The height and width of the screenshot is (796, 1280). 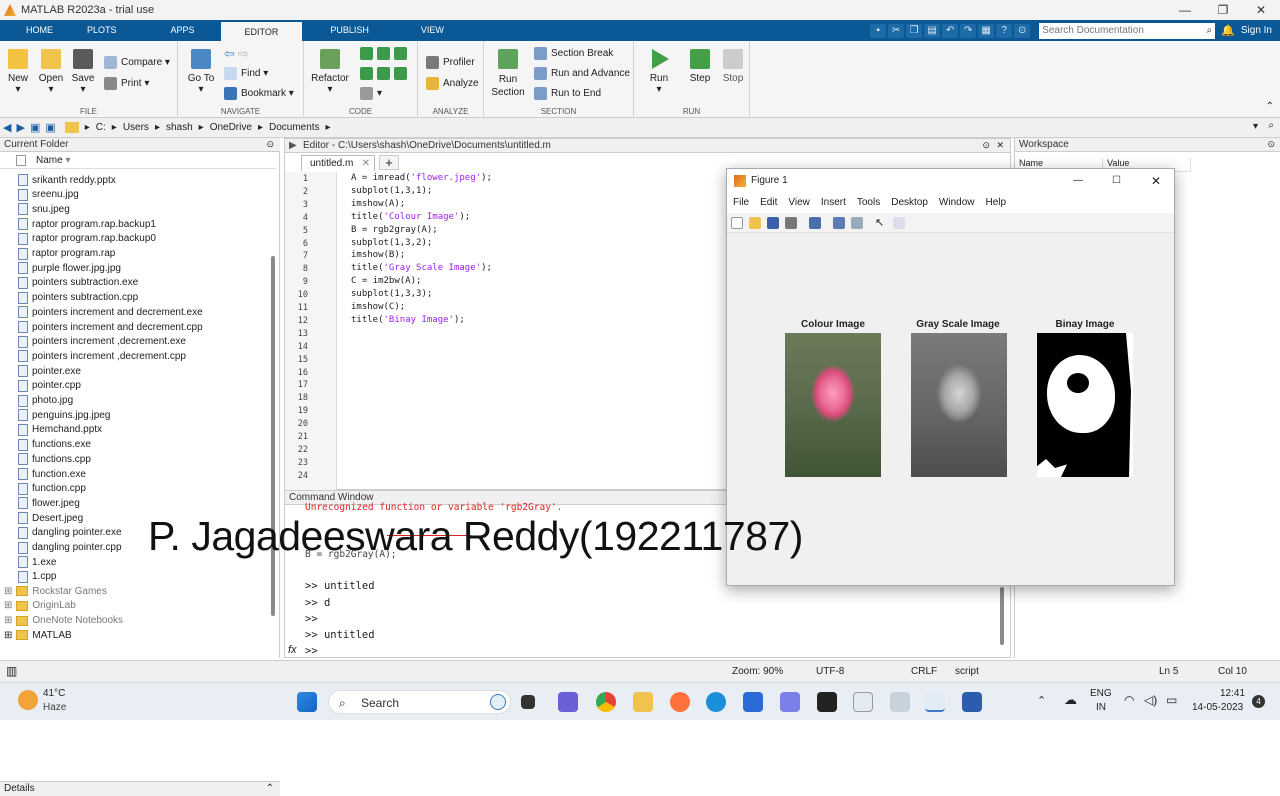 What do you see at coordinates (1258, 701) in the screenshot?
I see `notification-badge: 4` at bounding box center [1258, 701].